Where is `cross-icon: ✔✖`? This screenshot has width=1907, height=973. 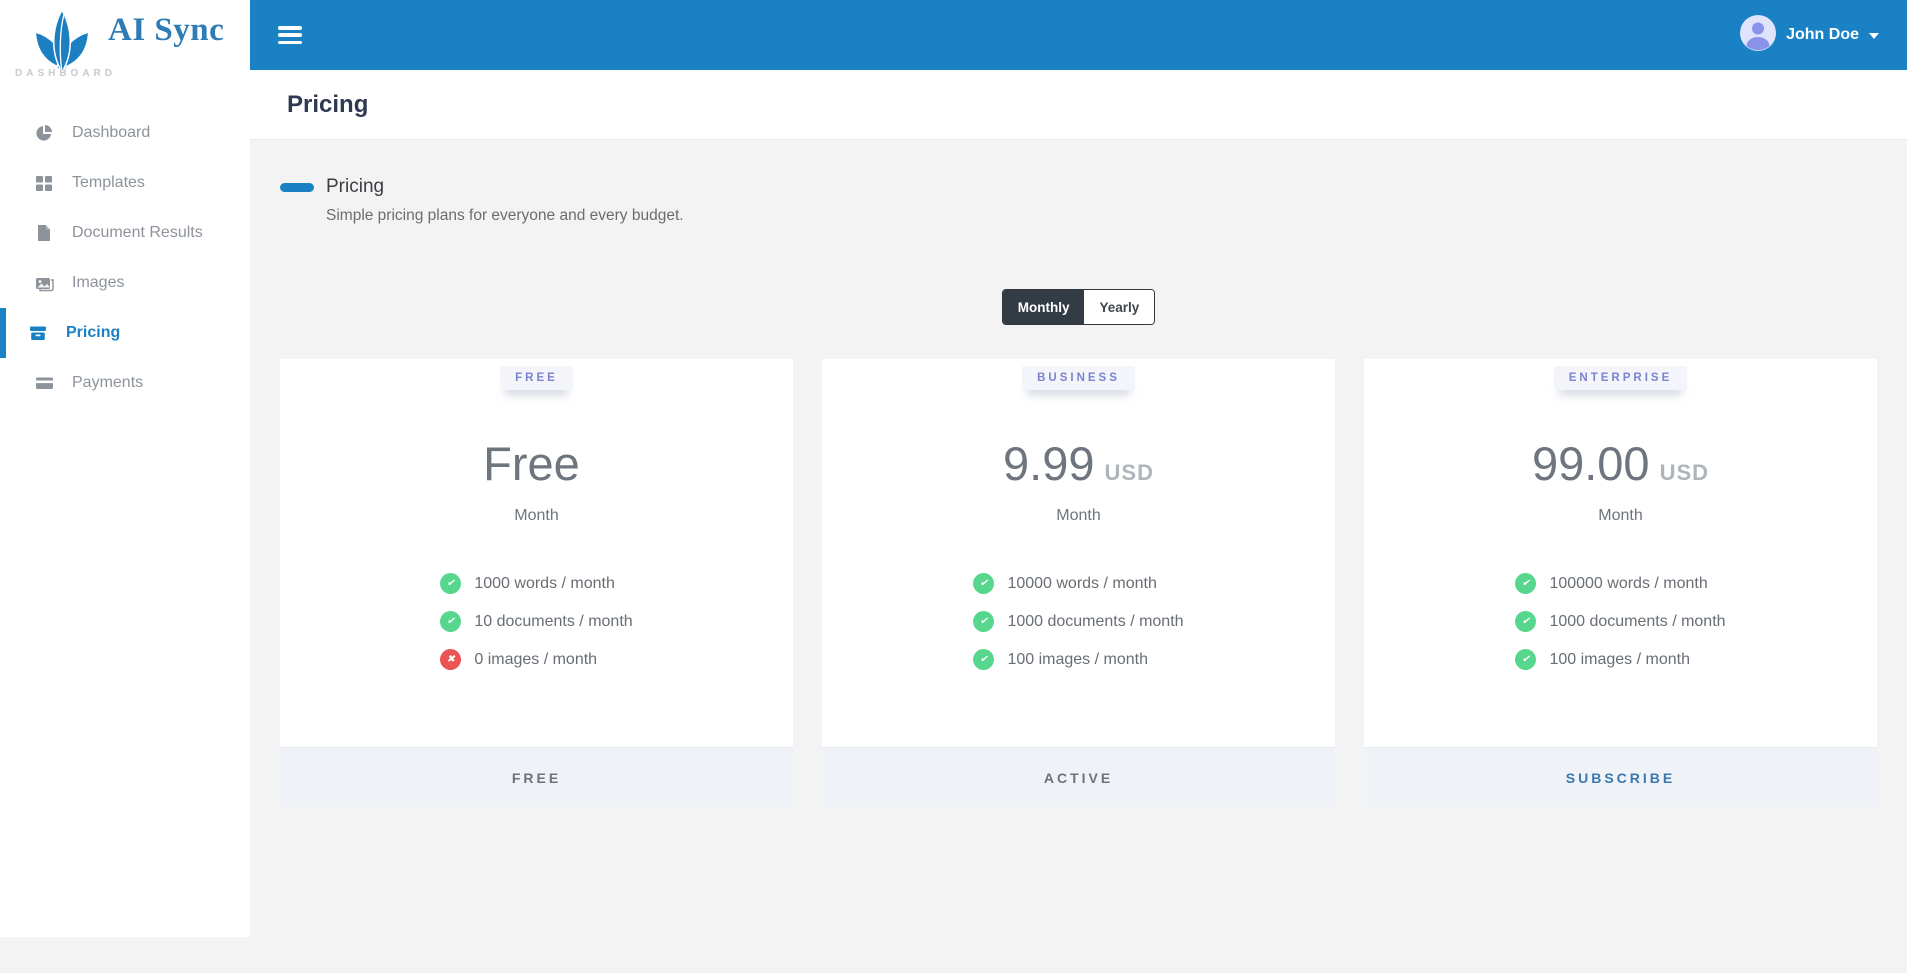 cross-icon: ✔✖ is located at coordinates (451, 659).